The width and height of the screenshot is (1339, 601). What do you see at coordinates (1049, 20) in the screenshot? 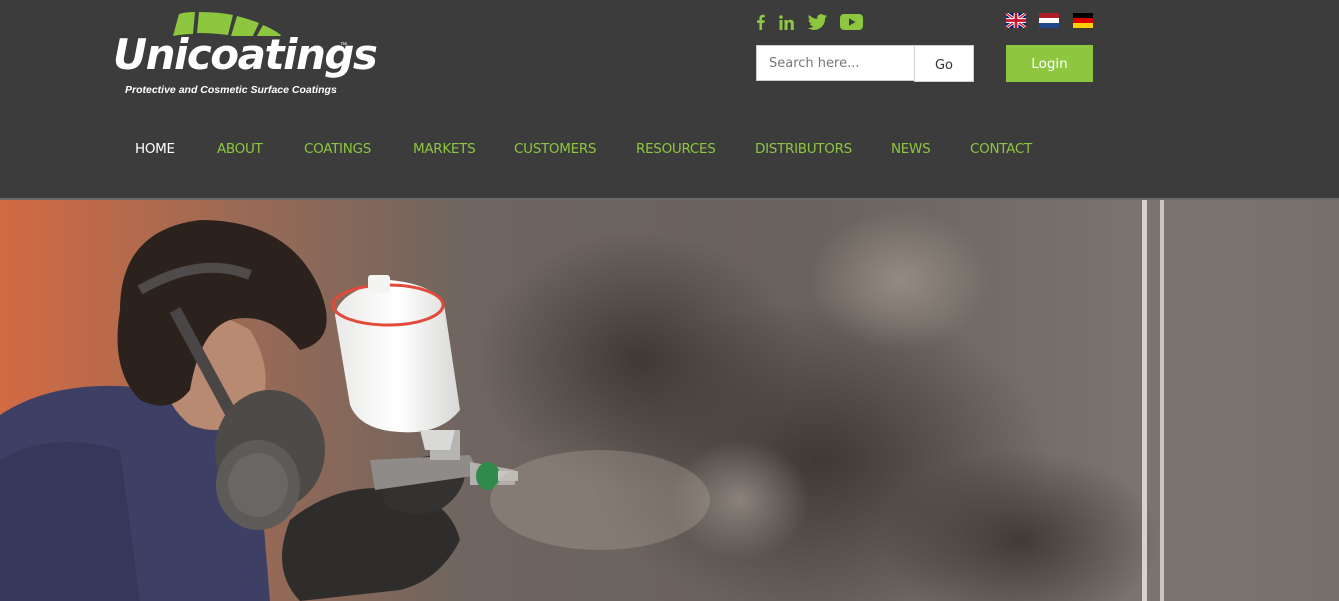
I see `netherlands-flag-icon` at bounding box center [1049, 20].